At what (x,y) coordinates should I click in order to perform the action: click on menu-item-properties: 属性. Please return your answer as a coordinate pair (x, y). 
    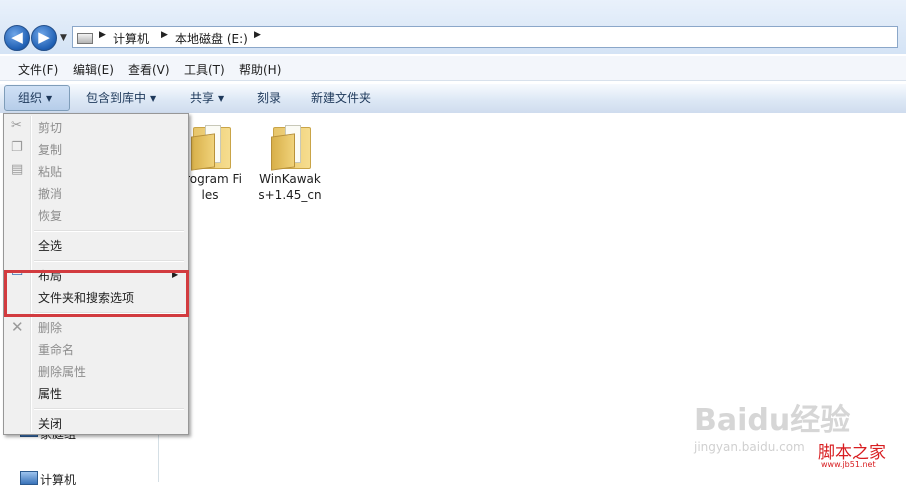
    Looking at the image, I should click on (50, 393).